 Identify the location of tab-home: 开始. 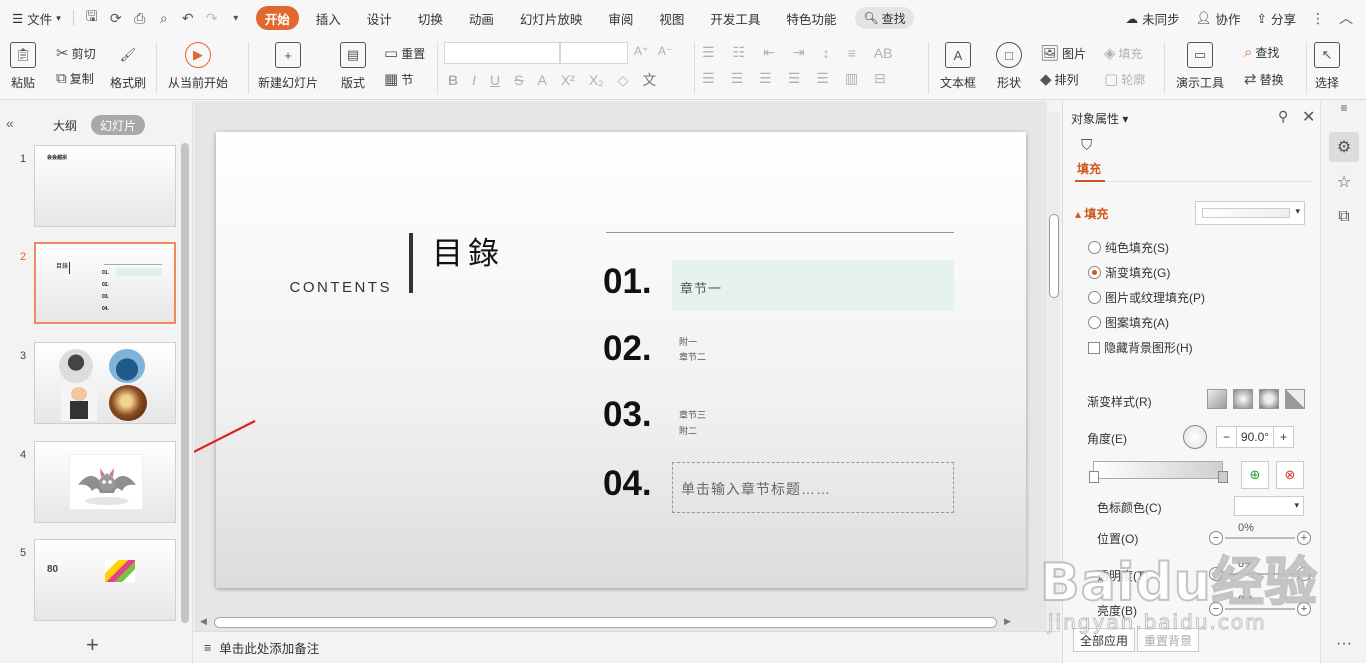
(277, 18).